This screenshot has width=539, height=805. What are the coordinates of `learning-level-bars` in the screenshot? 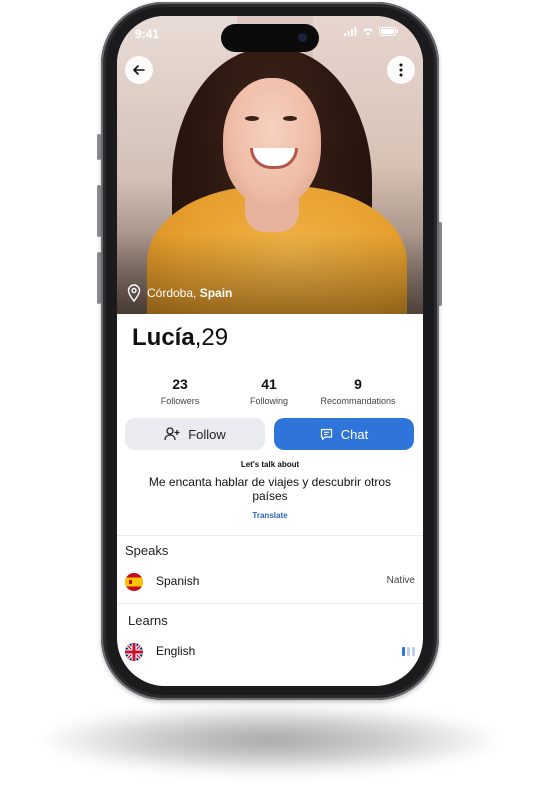 It's located at (408, 651).